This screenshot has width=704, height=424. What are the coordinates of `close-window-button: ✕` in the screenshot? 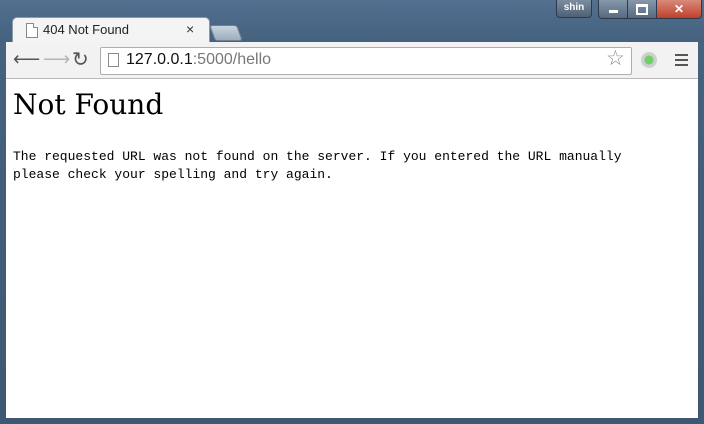 It's located at (679, 9).